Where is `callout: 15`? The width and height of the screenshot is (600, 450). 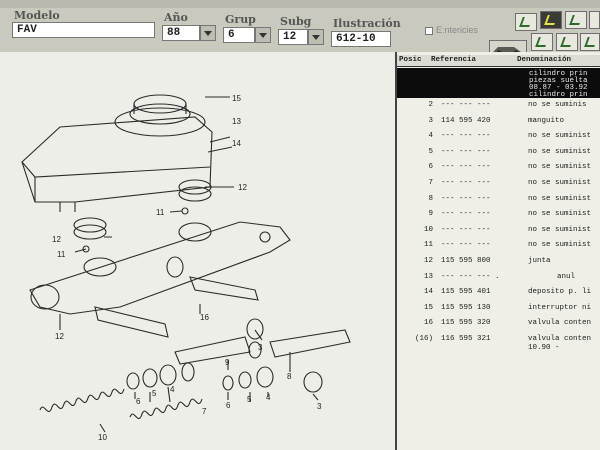
callout: 15 is located at coordinates (236, 98).